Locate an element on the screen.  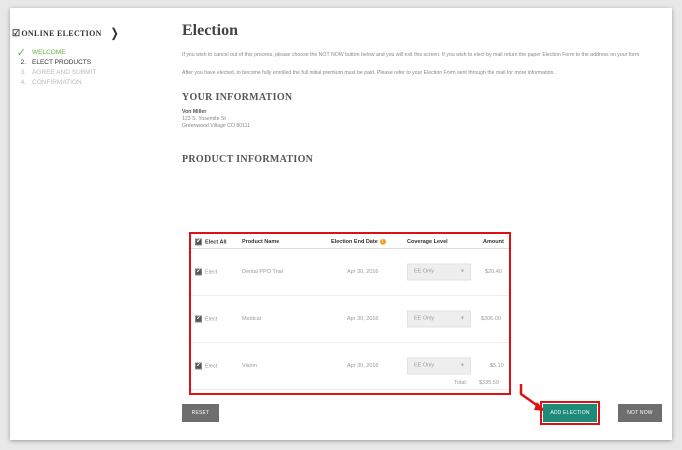
step-welcome: ✓ WELCOME is located at coordinates (92, 52).